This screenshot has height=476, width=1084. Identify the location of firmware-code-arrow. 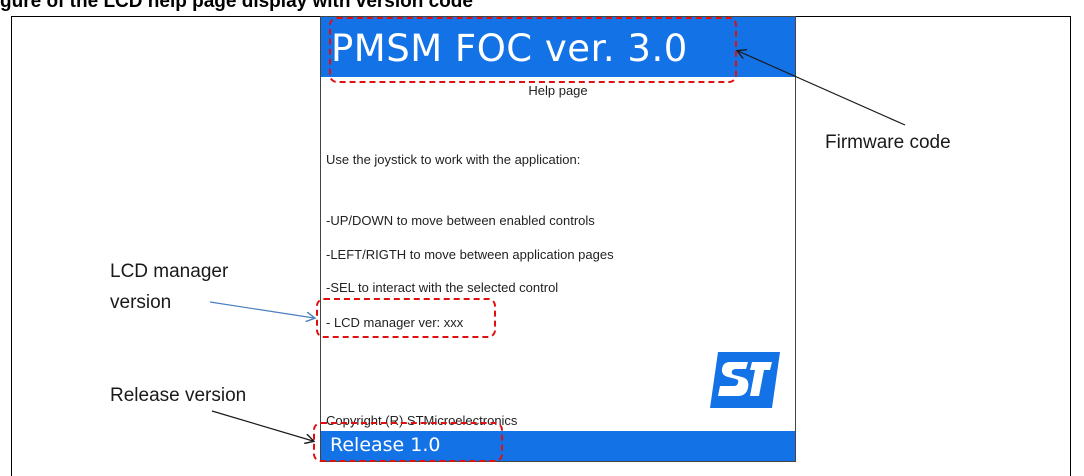
(822, 88).